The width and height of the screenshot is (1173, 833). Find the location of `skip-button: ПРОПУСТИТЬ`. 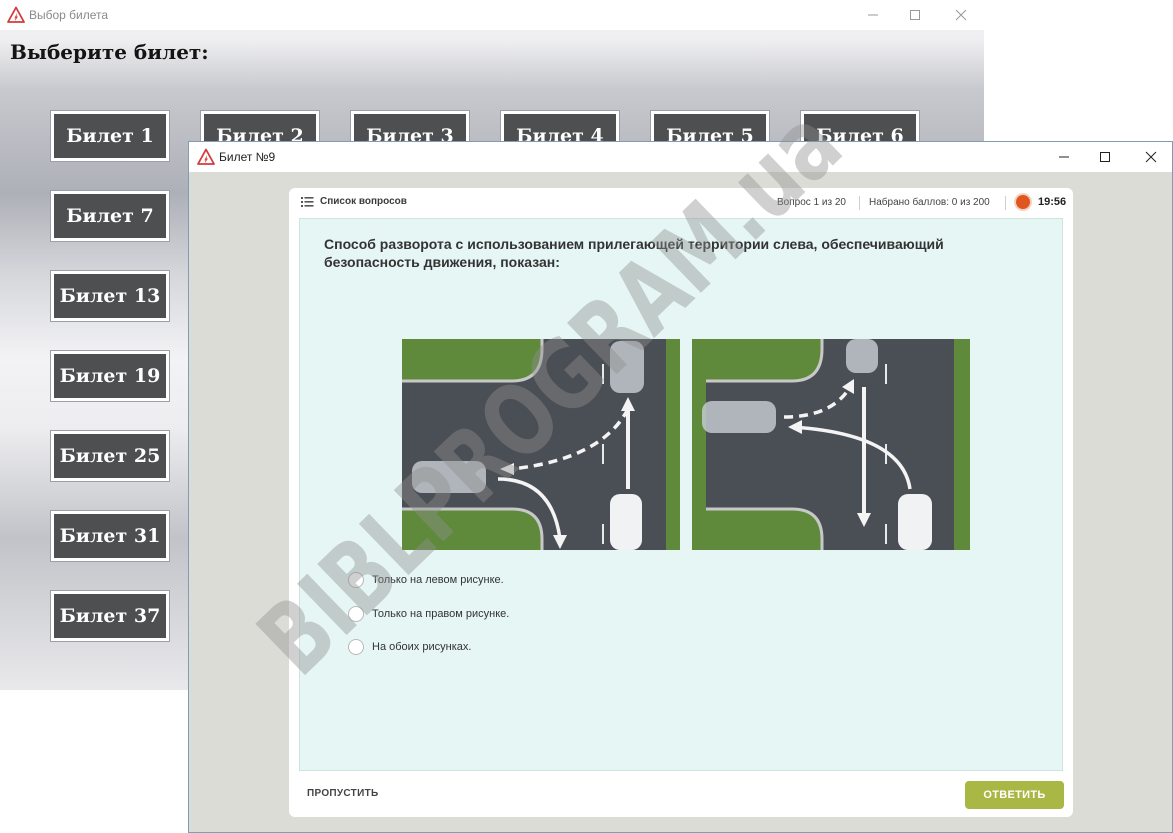

skip-button: ПРОПУСТИТЬ is located at coordinates (342, 793).